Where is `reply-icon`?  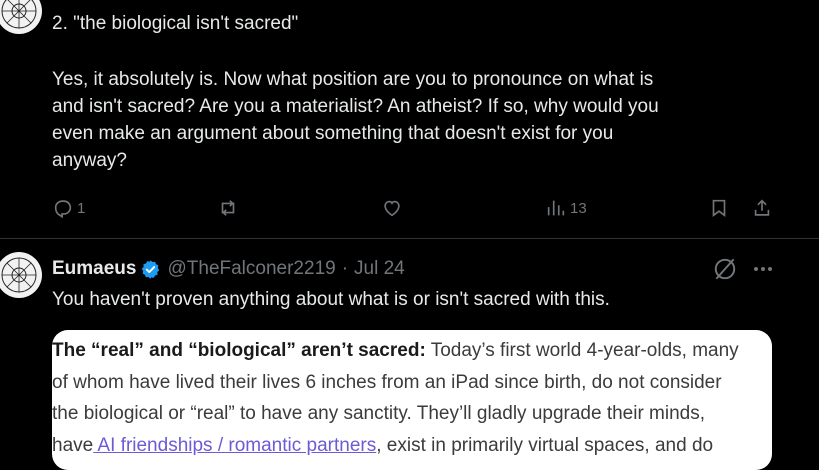
reply-icon is located at coordinates (63, 209).